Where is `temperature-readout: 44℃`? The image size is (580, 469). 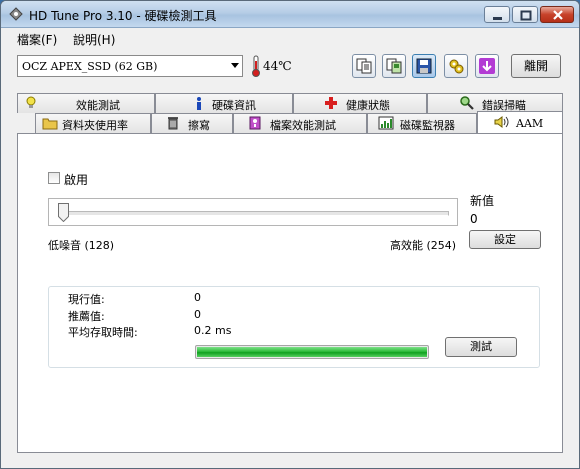 temperature-readout: 44℃ is located at coordinates (277, 66).